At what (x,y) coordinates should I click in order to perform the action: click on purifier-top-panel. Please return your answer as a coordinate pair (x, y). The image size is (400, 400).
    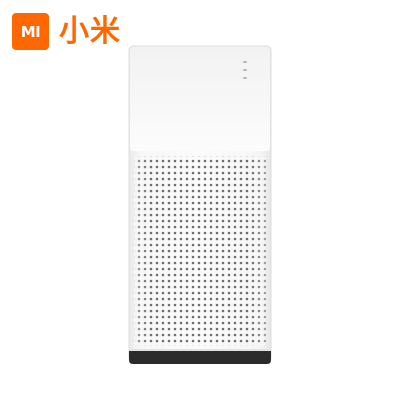
    Looking at the image, I should click on (200, 99).